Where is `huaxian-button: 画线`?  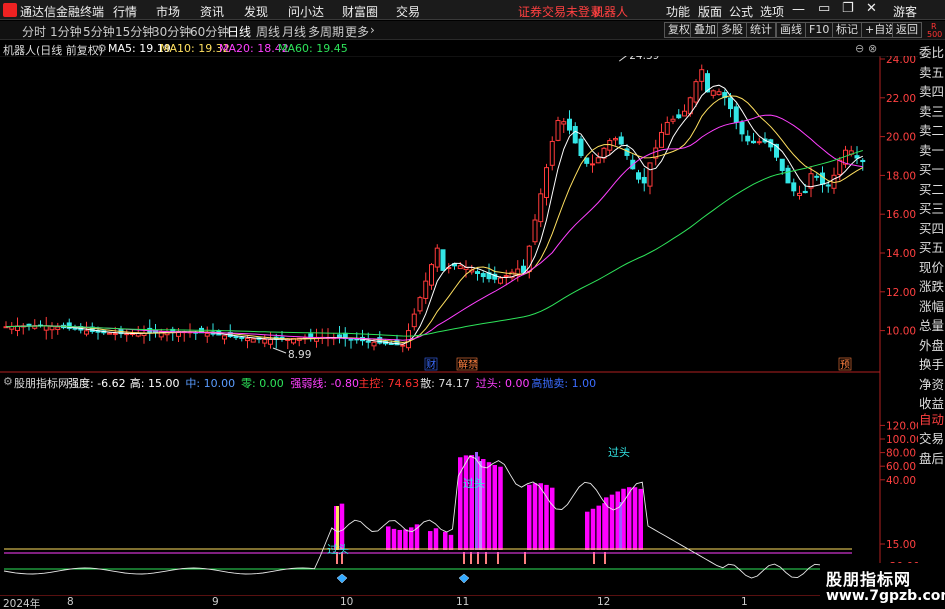 huaxian-button: 画线 is located at coordinates (791, 30).